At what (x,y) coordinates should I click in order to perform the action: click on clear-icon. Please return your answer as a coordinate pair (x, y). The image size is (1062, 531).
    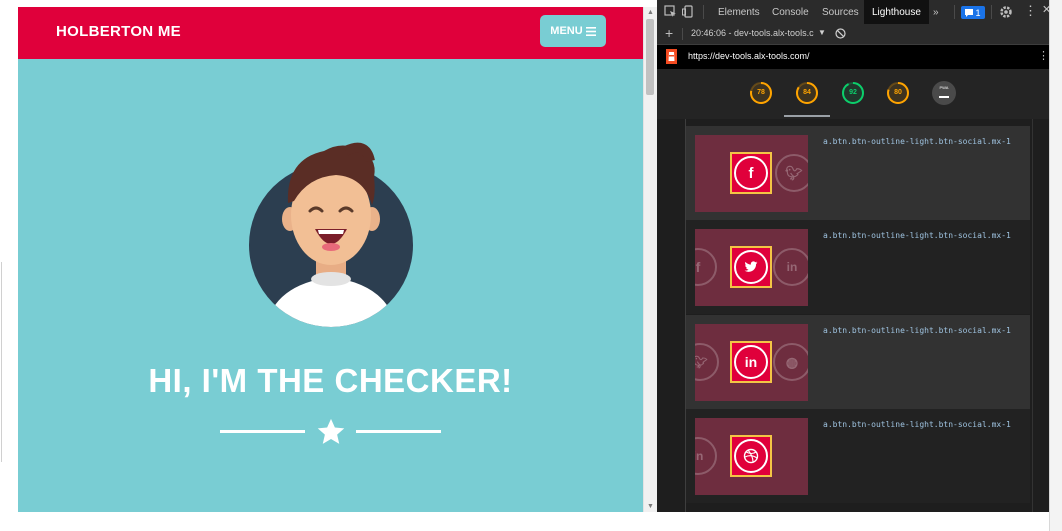
    Looking at the image, I should click on (840, 33).